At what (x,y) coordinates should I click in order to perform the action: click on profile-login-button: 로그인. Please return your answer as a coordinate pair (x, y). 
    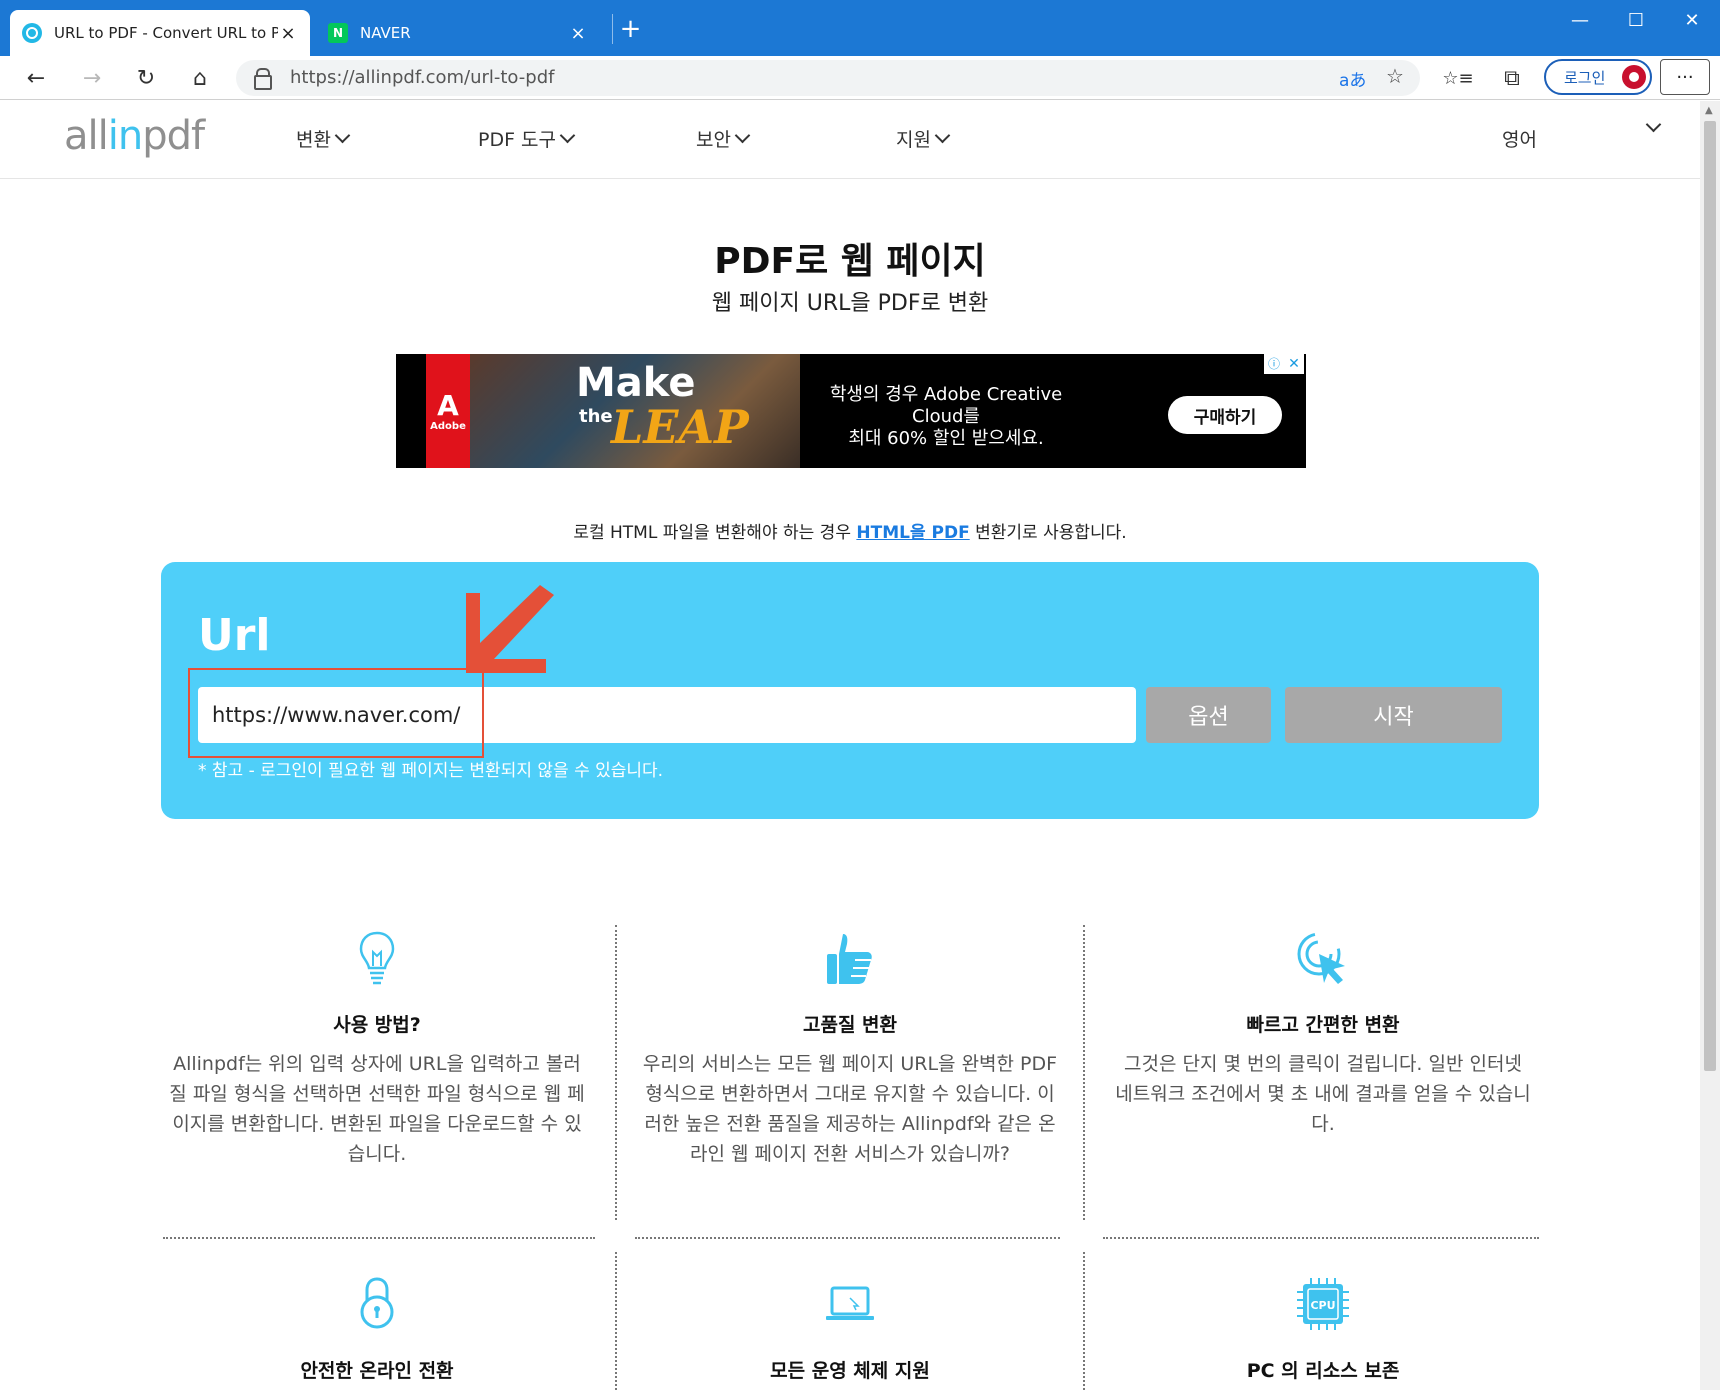
    Looking at the image, I should click on (1598, 77).